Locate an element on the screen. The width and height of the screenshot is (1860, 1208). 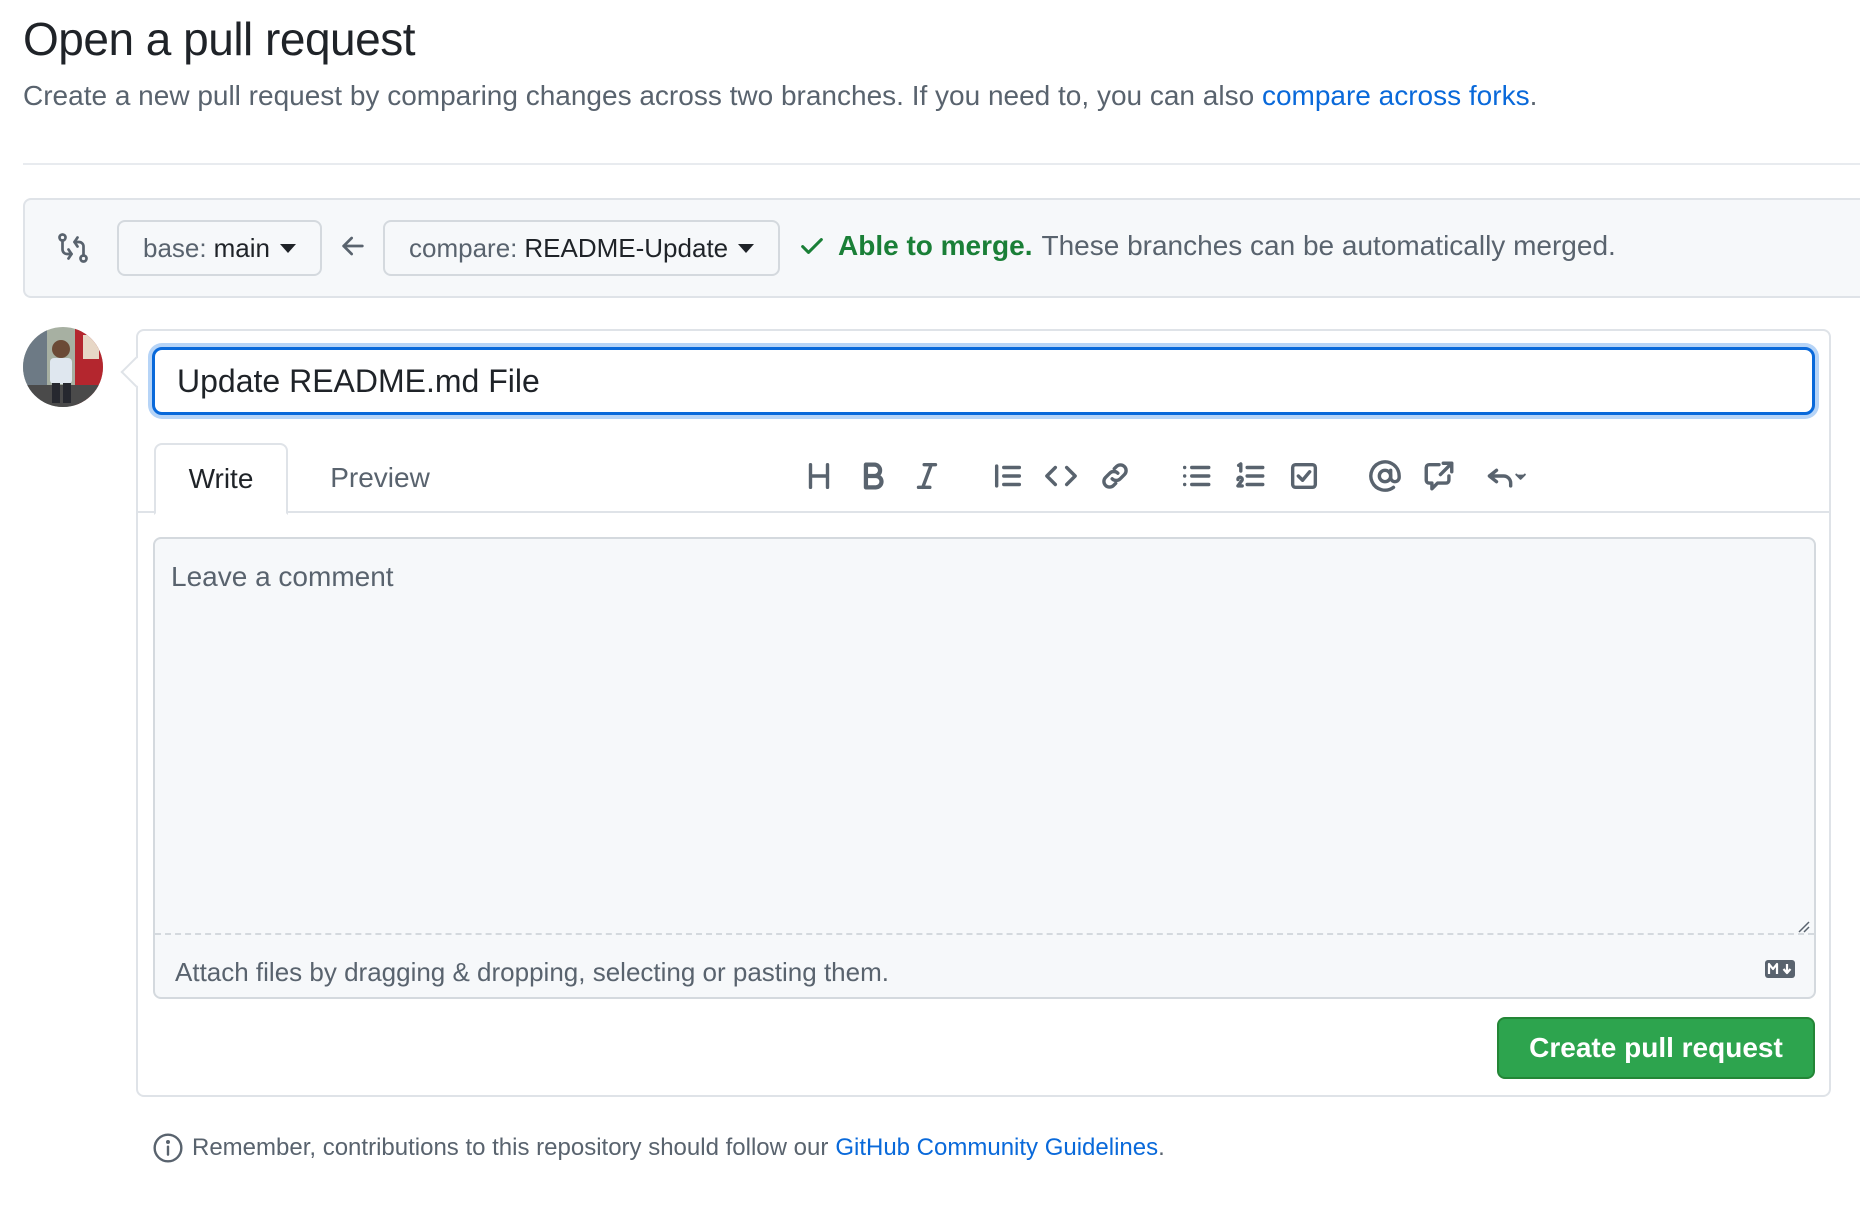
unordered-list-icon is located at coordinates (1196, 476).